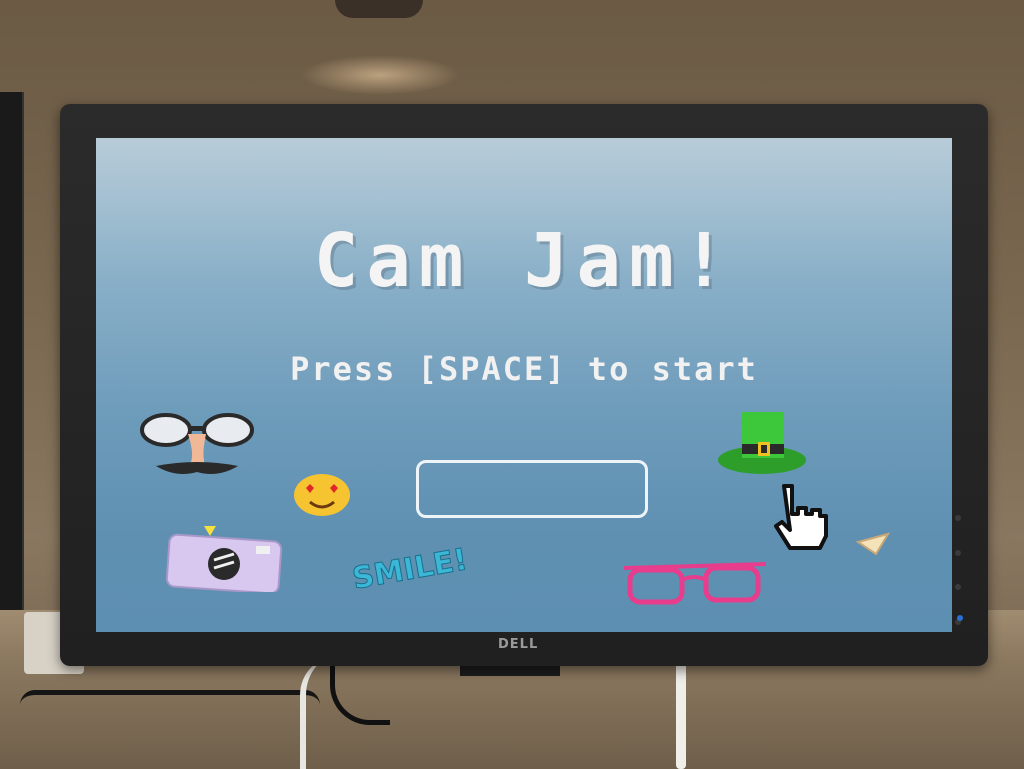  What do you see at coordinates (695, 584) in the screenshot?
I see `pink-glasses-icon` at bounding box center [695, 584].